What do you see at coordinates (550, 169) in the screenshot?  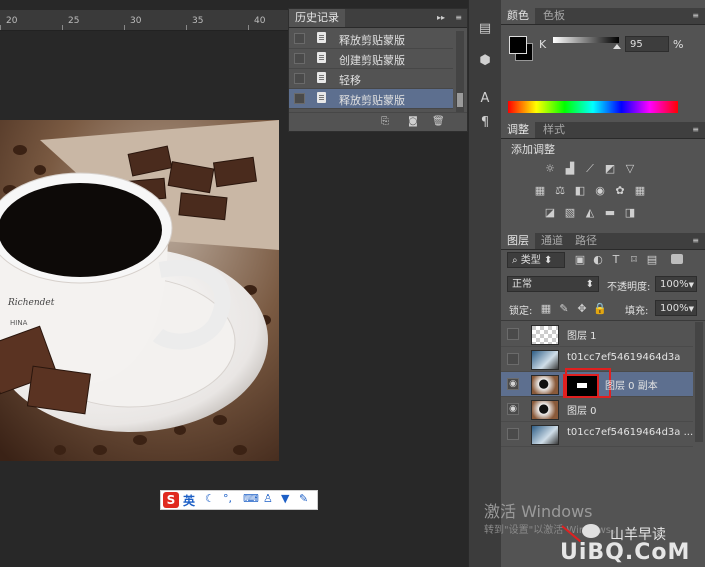 I see `brightness-icon: ☼` at bounding box center [550, 169].